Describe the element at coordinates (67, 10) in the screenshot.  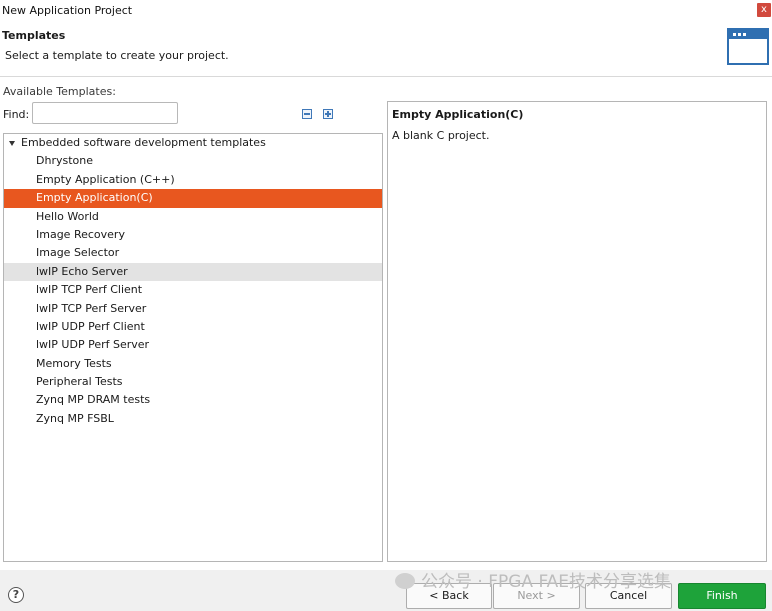
I see `window-title: New Application Project` at that location.